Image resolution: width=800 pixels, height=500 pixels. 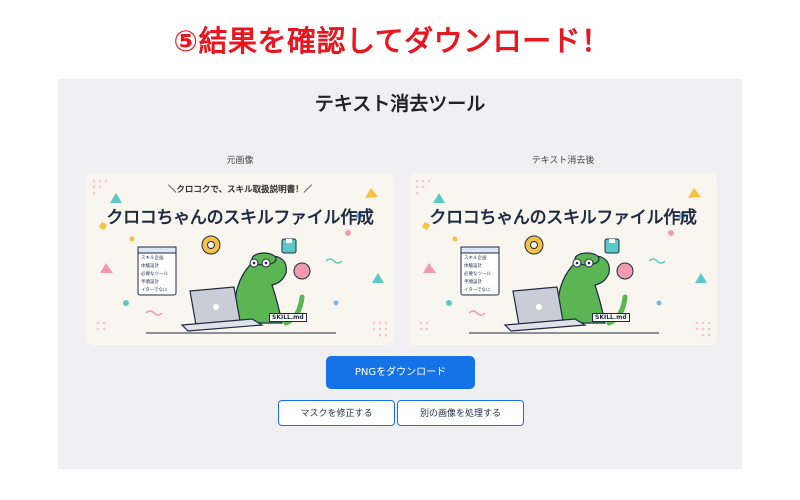 What do you see at coordinates (400, 104) in the screenshot?
I see `tool-title: テキスト消去ツール` at bounding box center [400, 104].